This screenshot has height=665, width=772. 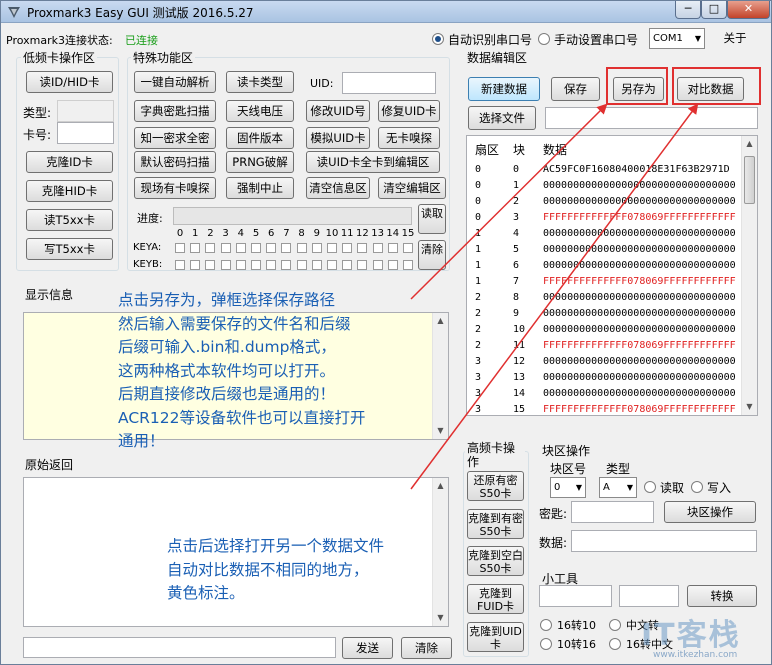 What do you see at coordinates (695, 655) in the screenshot?
I see `watermark-url: www.itkezhan.com` at bounding box center [695, 655].